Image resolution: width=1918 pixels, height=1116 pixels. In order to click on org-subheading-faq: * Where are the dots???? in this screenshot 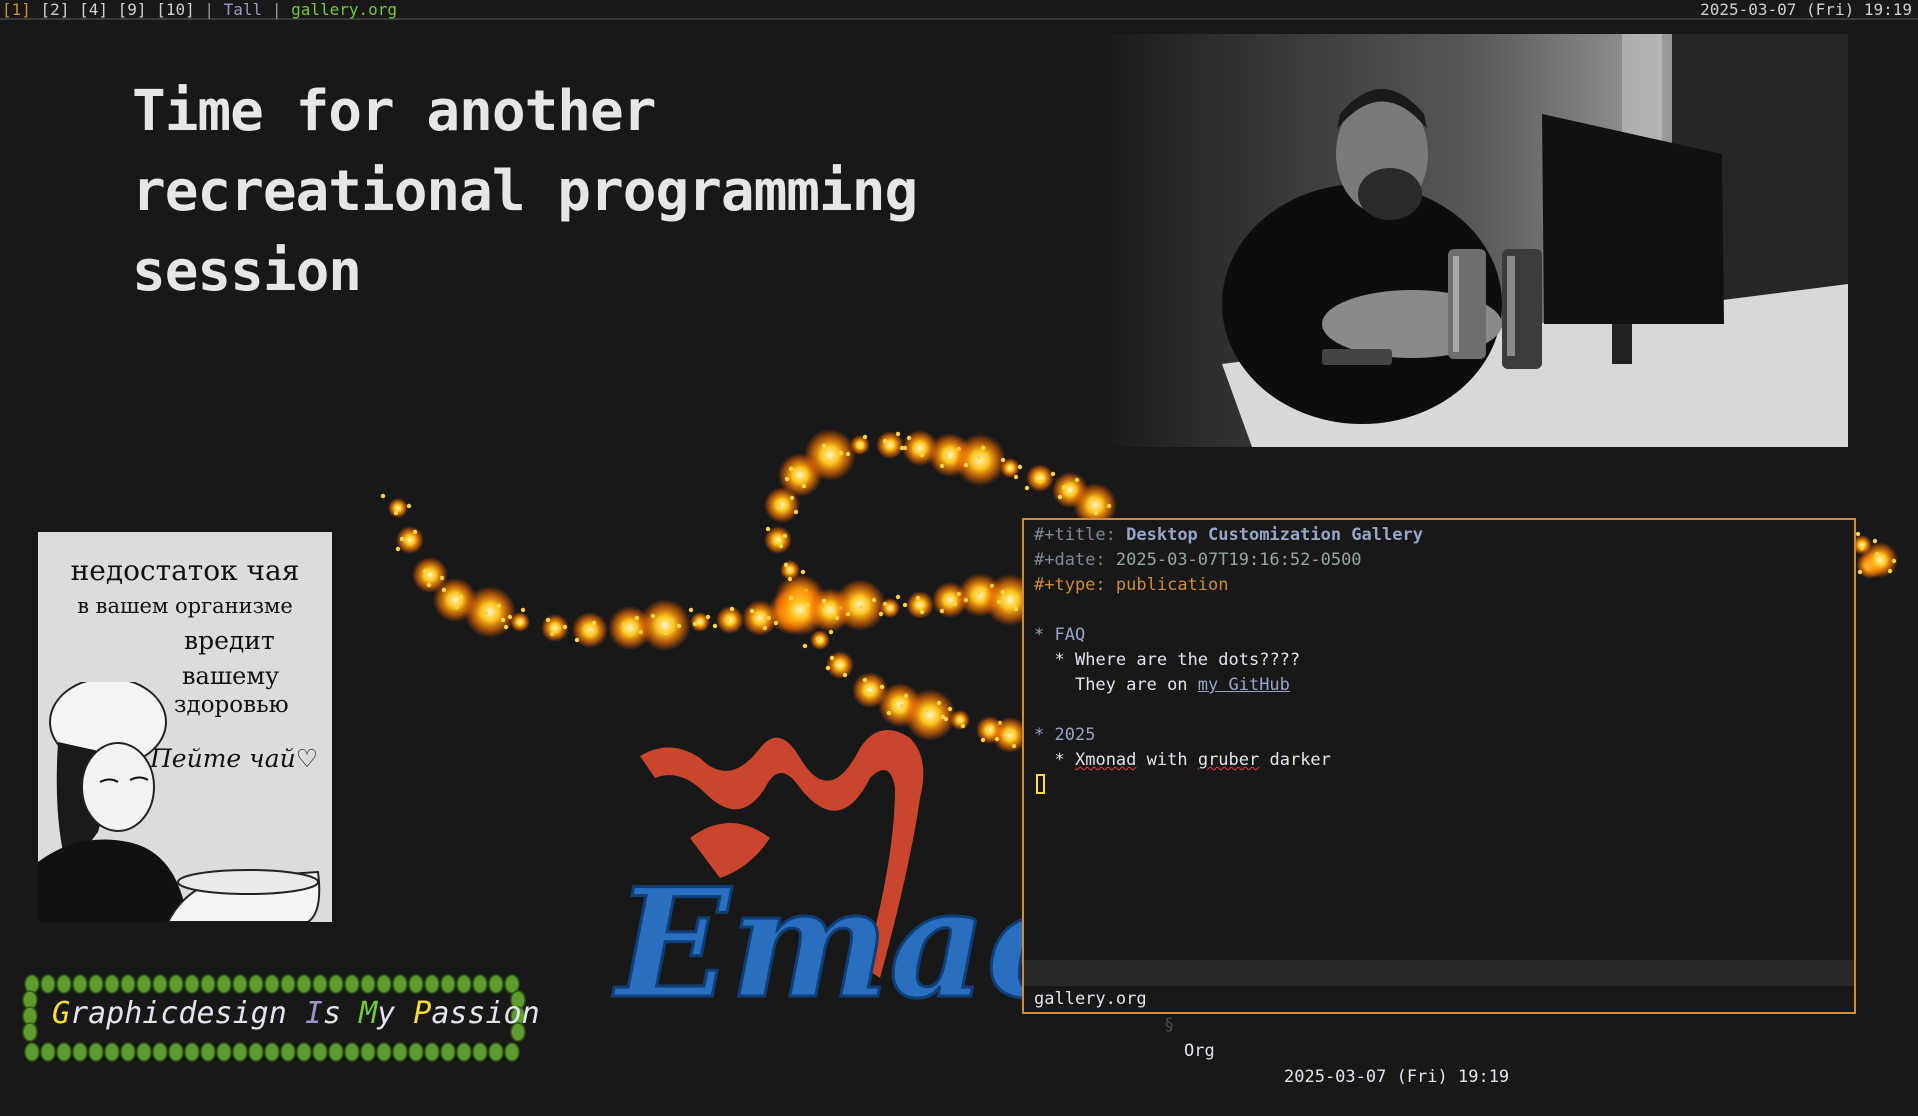, I will do `click(1167, 660)`.